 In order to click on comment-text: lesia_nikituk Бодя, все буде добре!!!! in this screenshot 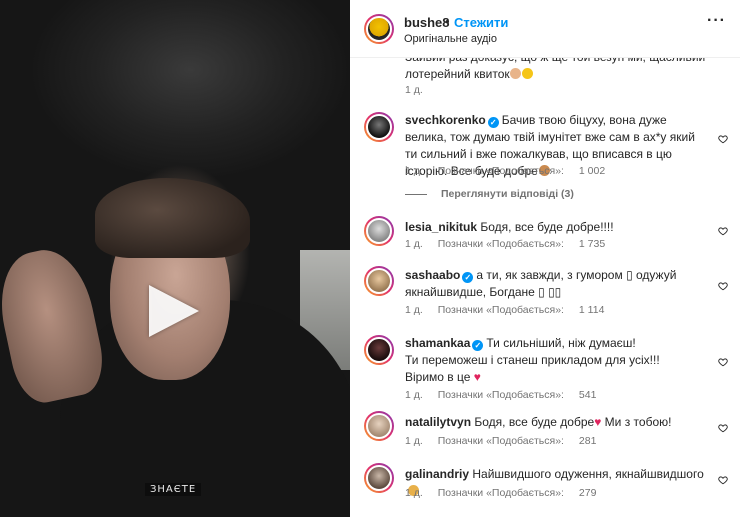, I will do `click(509, 227)`.